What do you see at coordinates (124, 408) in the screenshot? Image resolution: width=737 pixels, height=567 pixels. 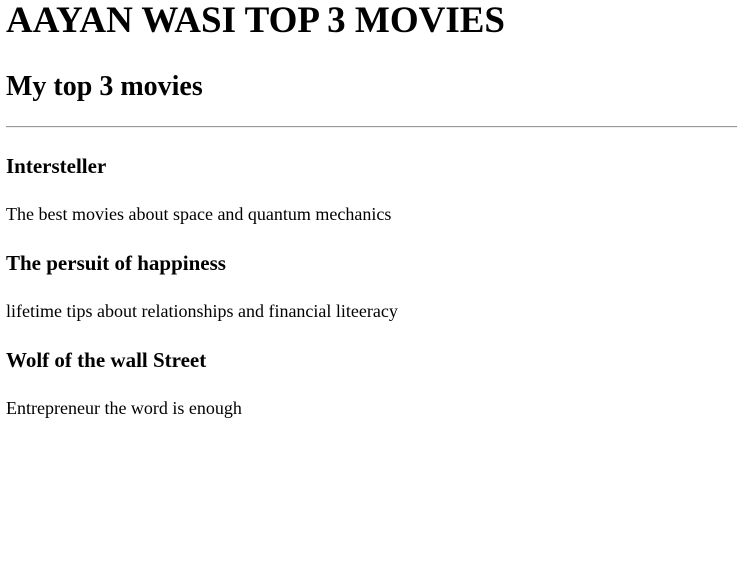 I see `movie-description: Entrepreneur the word is enough` at bounding box center [124, 408].